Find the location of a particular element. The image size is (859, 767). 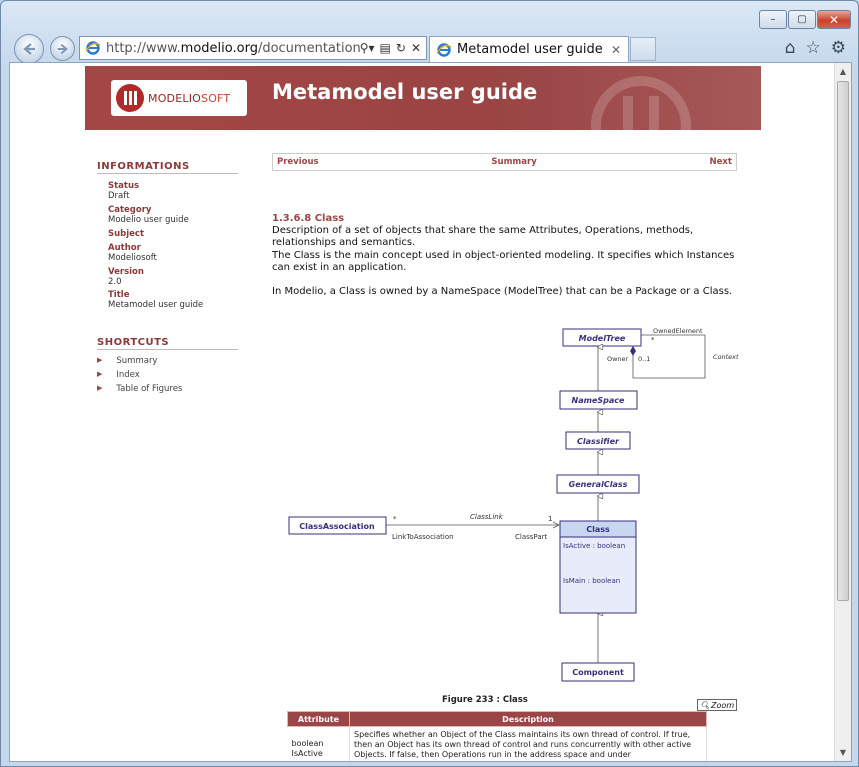

owned-element-label: OwnedElement is located at coordinates (678, 331).